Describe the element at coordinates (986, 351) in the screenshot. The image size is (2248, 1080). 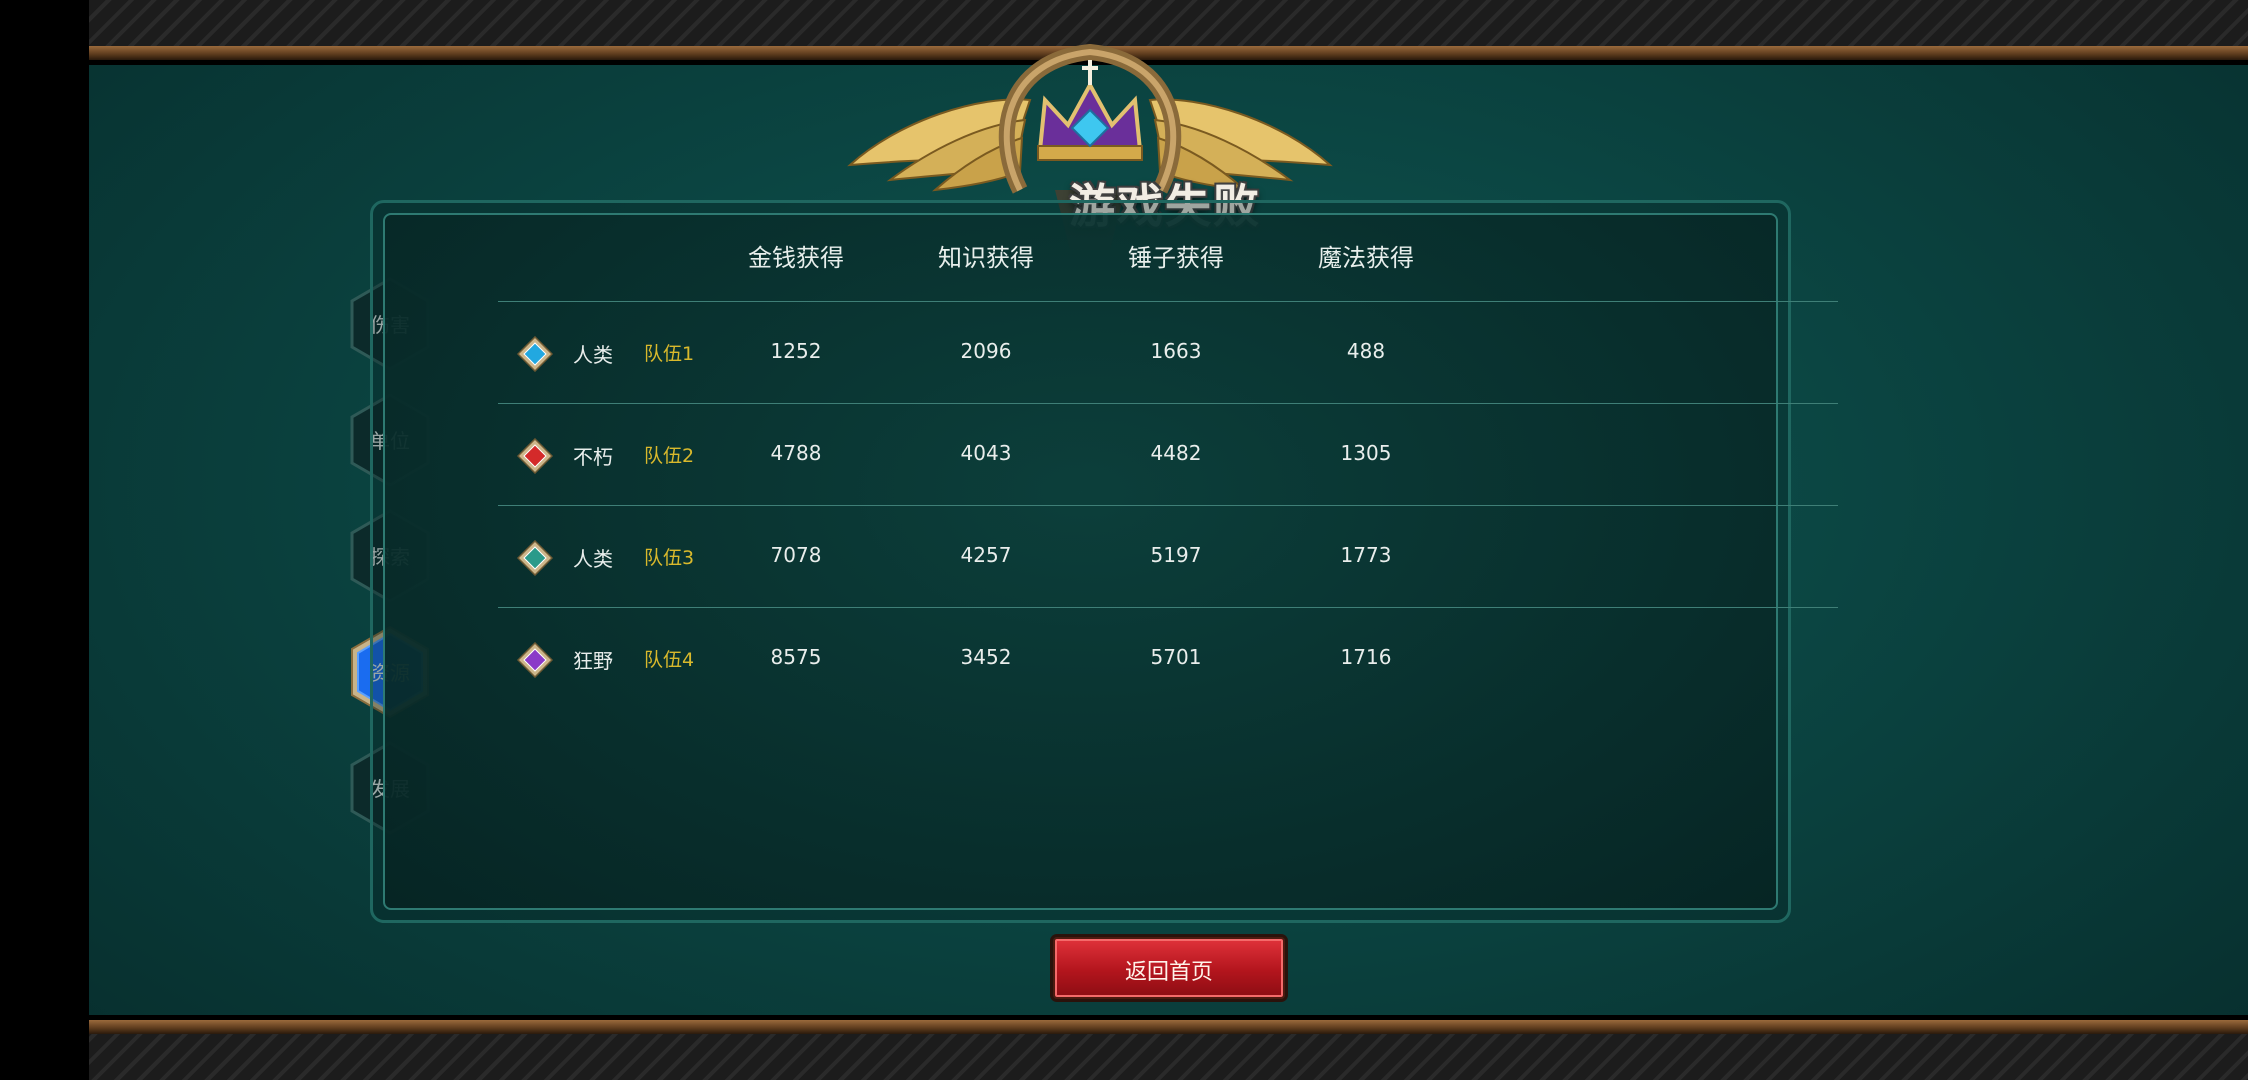
I see `knowledge-value: 2096` at that location.